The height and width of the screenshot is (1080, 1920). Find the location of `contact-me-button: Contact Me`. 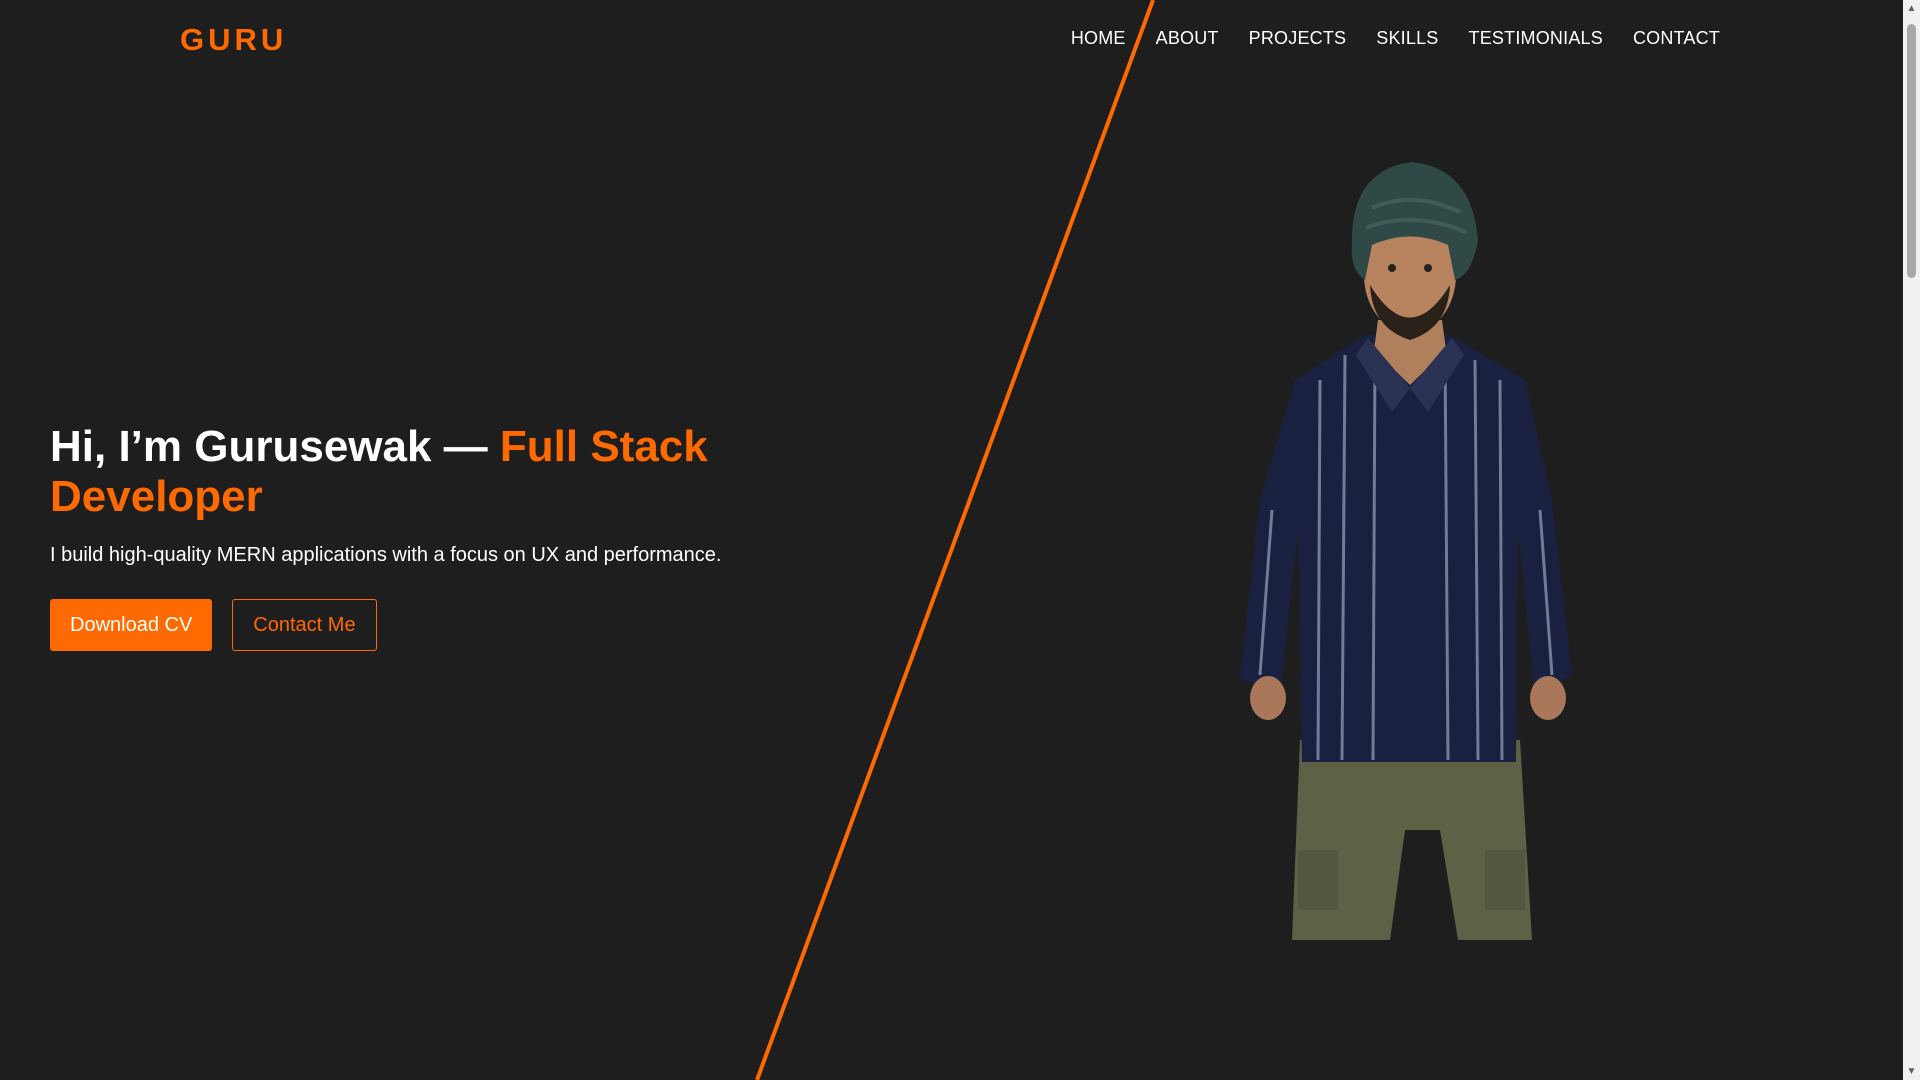

contact-me-button: Contact Me is located at coordinates (304, 625).